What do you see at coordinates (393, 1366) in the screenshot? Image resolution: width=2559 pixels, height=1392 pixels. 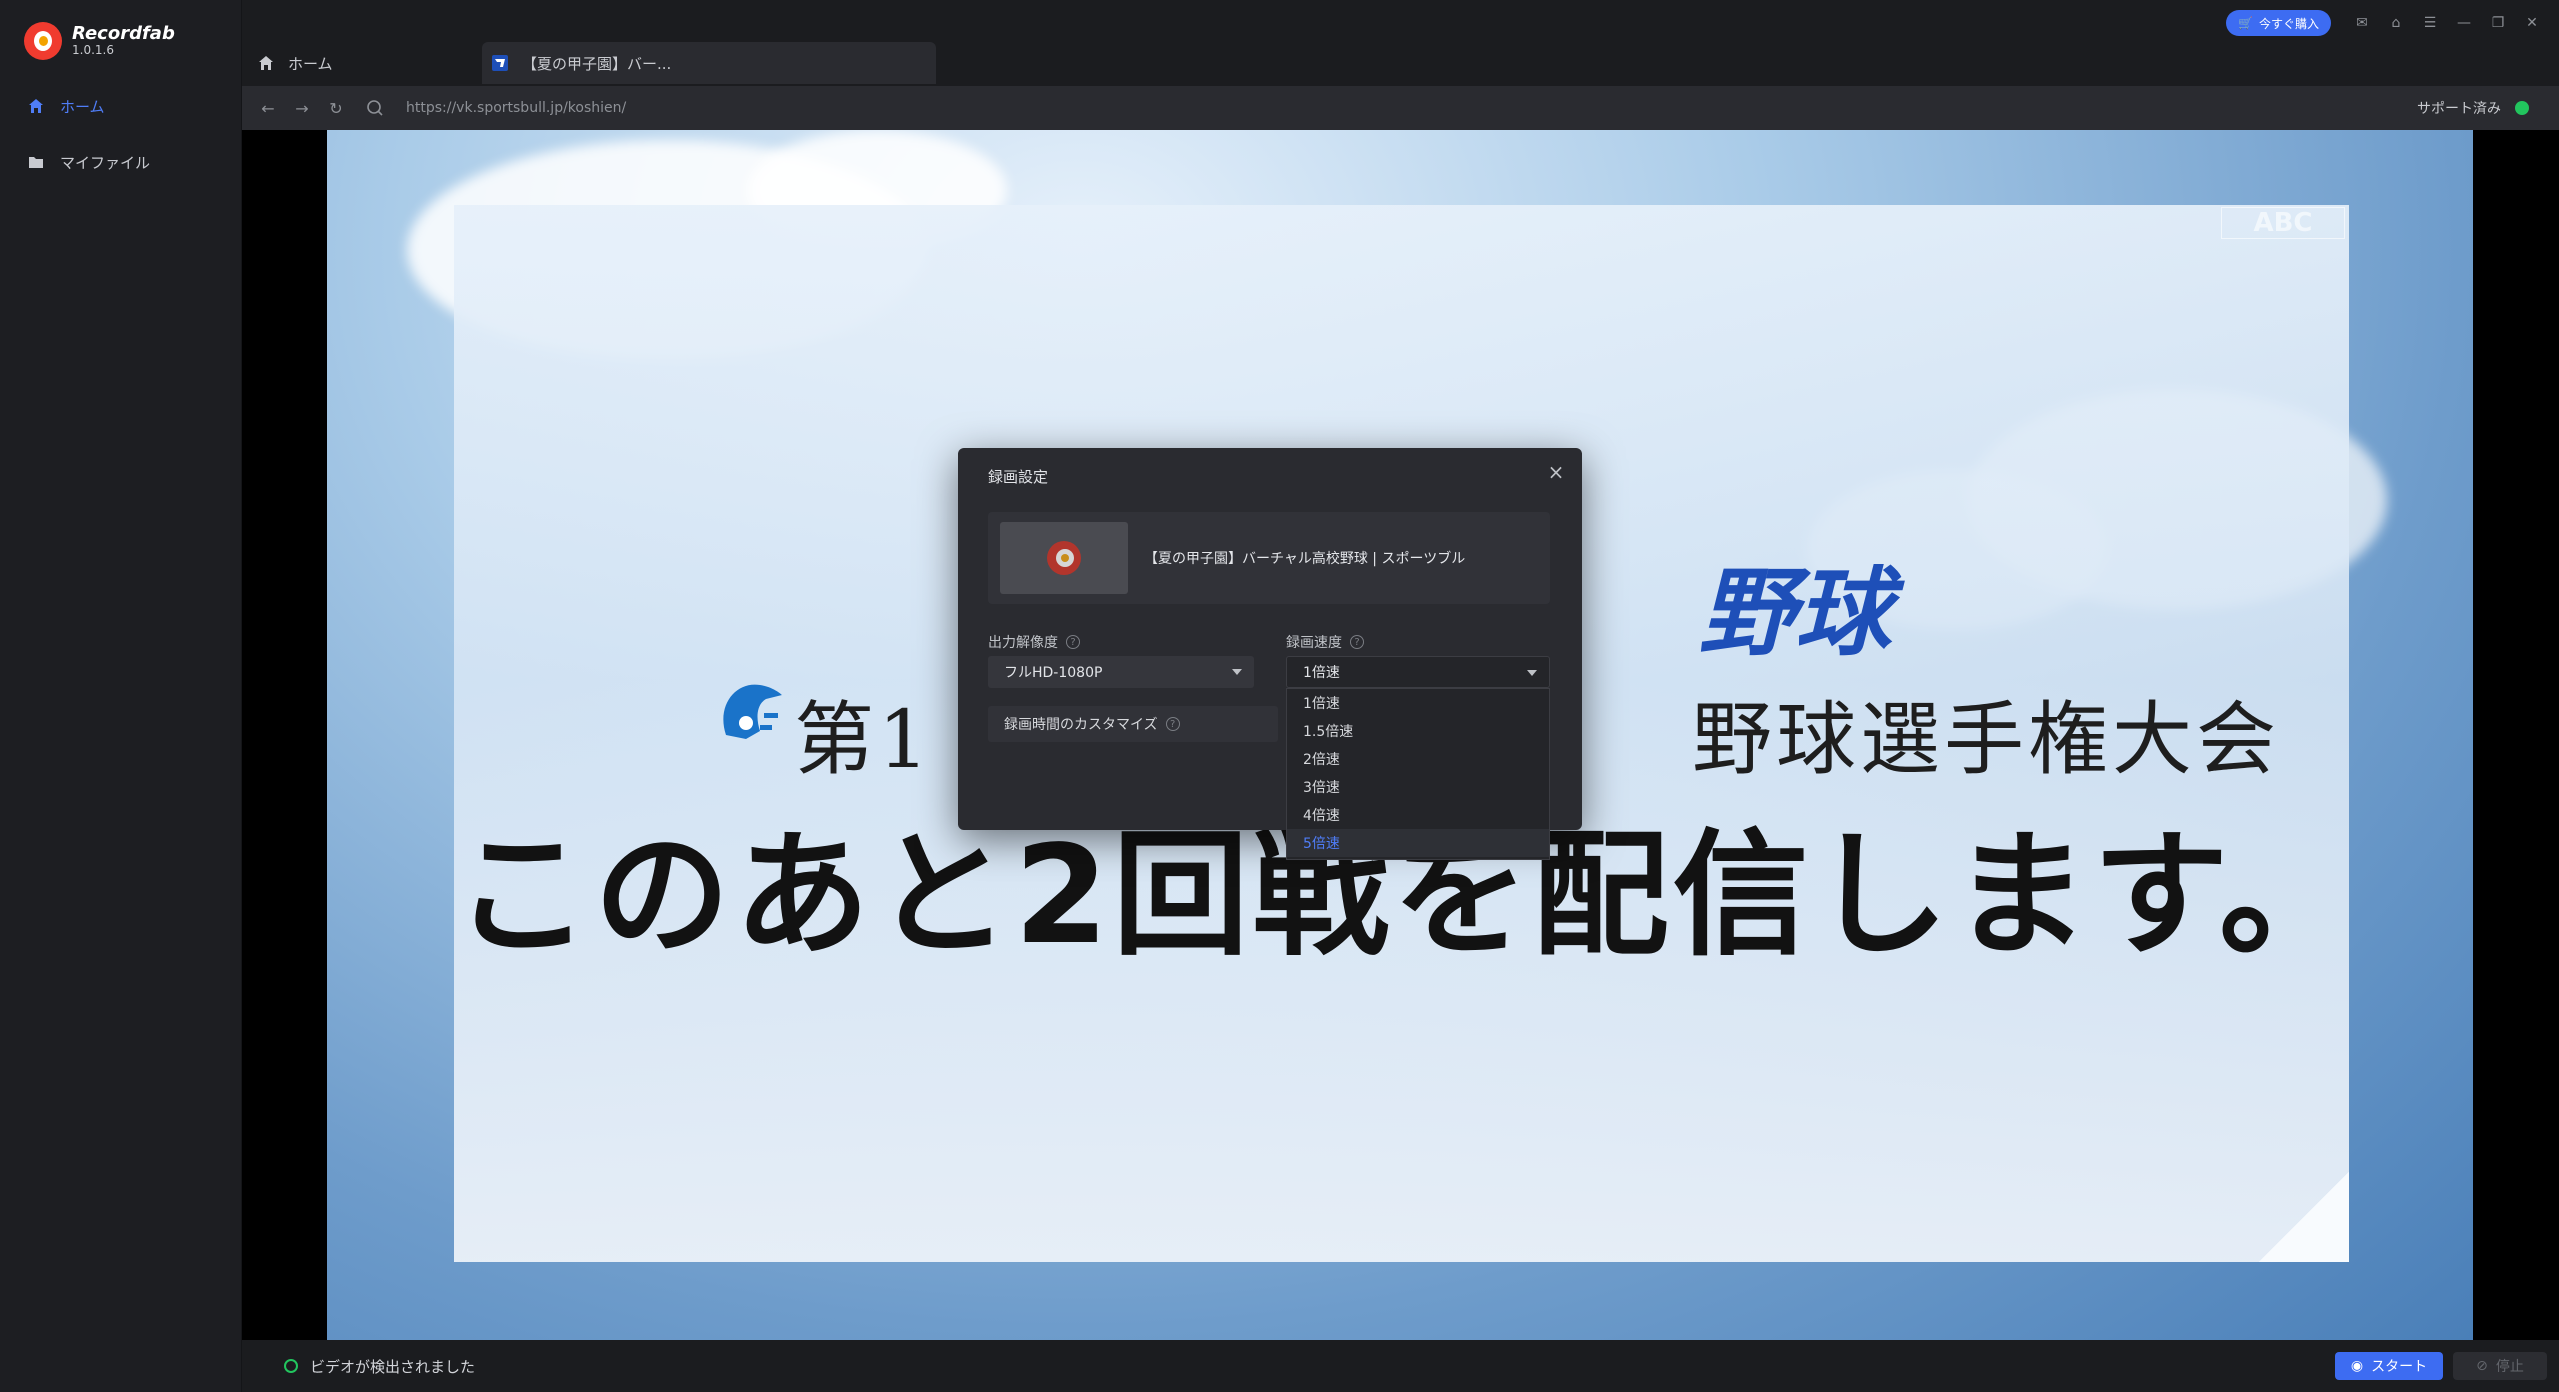 I see `status-message: ビデオが検出されました` at bounding box center [393, 1366].